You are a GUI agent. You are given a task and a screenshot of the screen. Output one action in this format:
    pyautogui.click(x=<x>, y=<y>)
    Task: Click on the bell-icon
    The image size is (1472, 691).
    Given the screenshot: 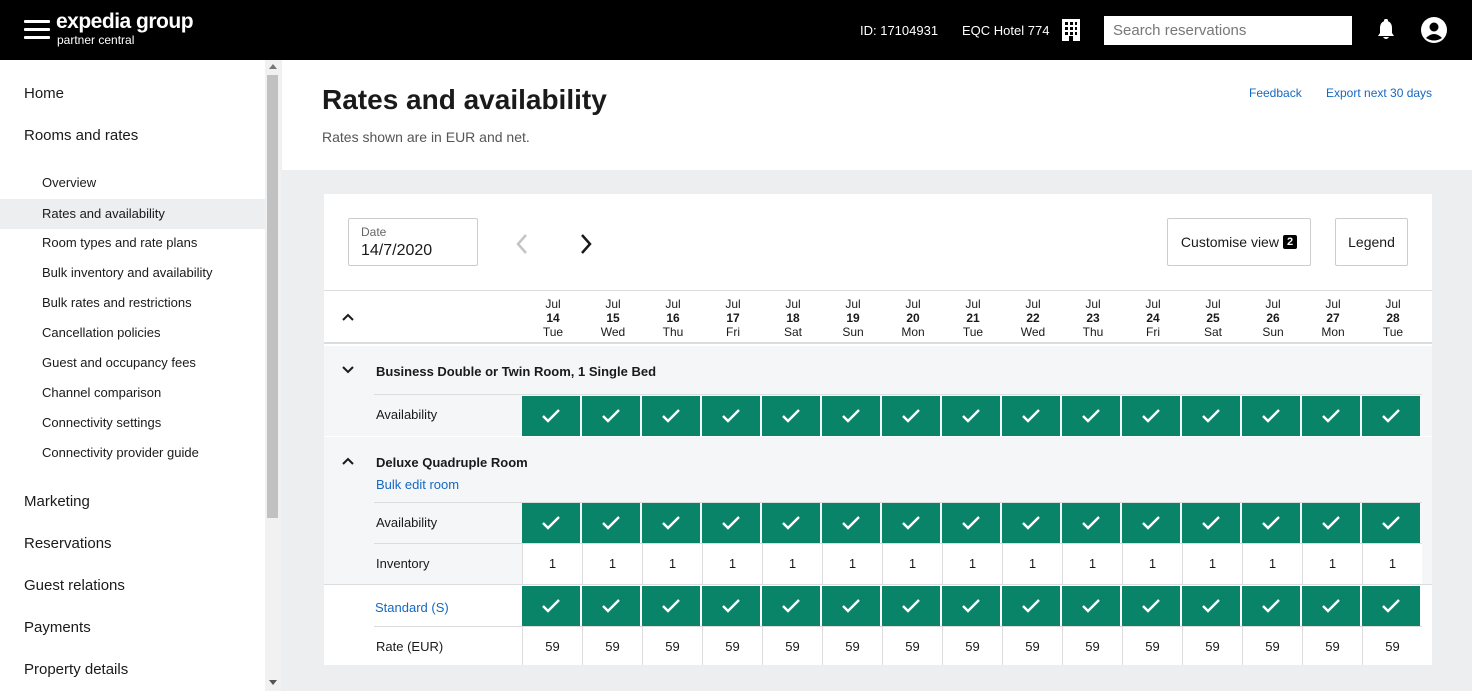 What is the action you would take?
    pyautogui.click(x=1386, y=30)
    